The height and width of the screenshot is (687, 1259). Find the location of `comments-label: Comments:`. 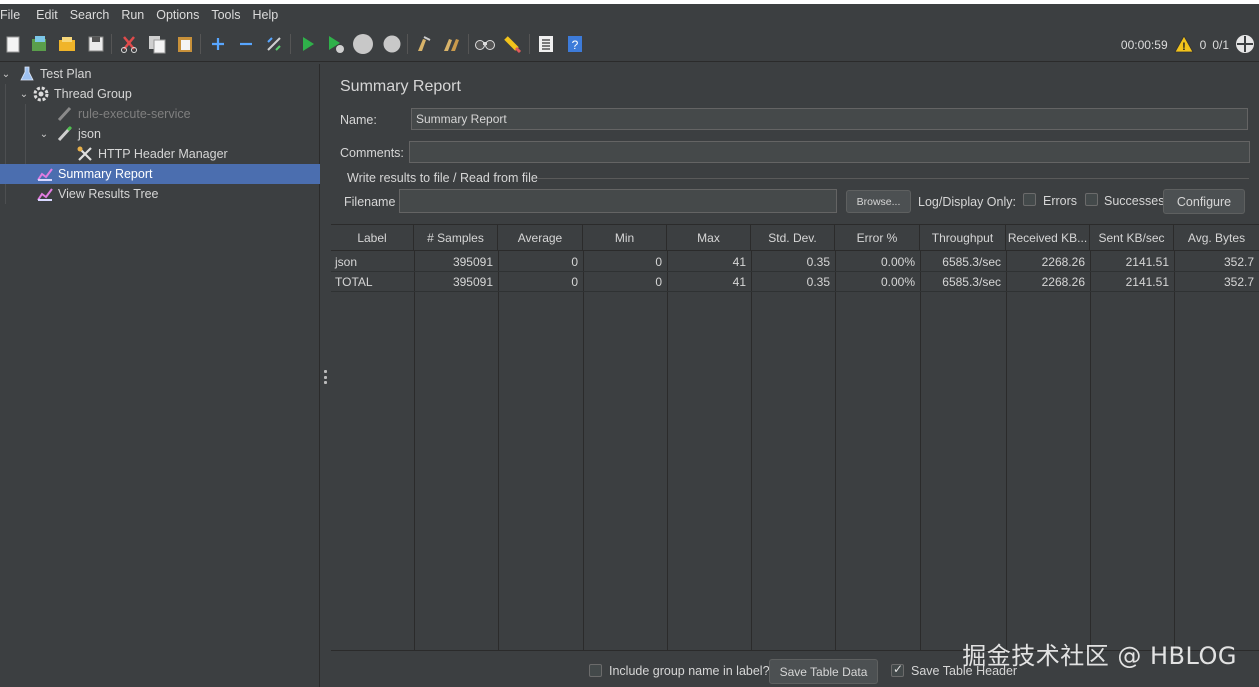

comments-label: Comments: is located at coordinates (372, 153).